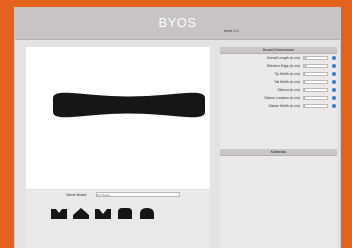 The width and height of the screenshot is (352, 248). I want to click on param-row: Effective Edge (in cm), so click(278, 66).